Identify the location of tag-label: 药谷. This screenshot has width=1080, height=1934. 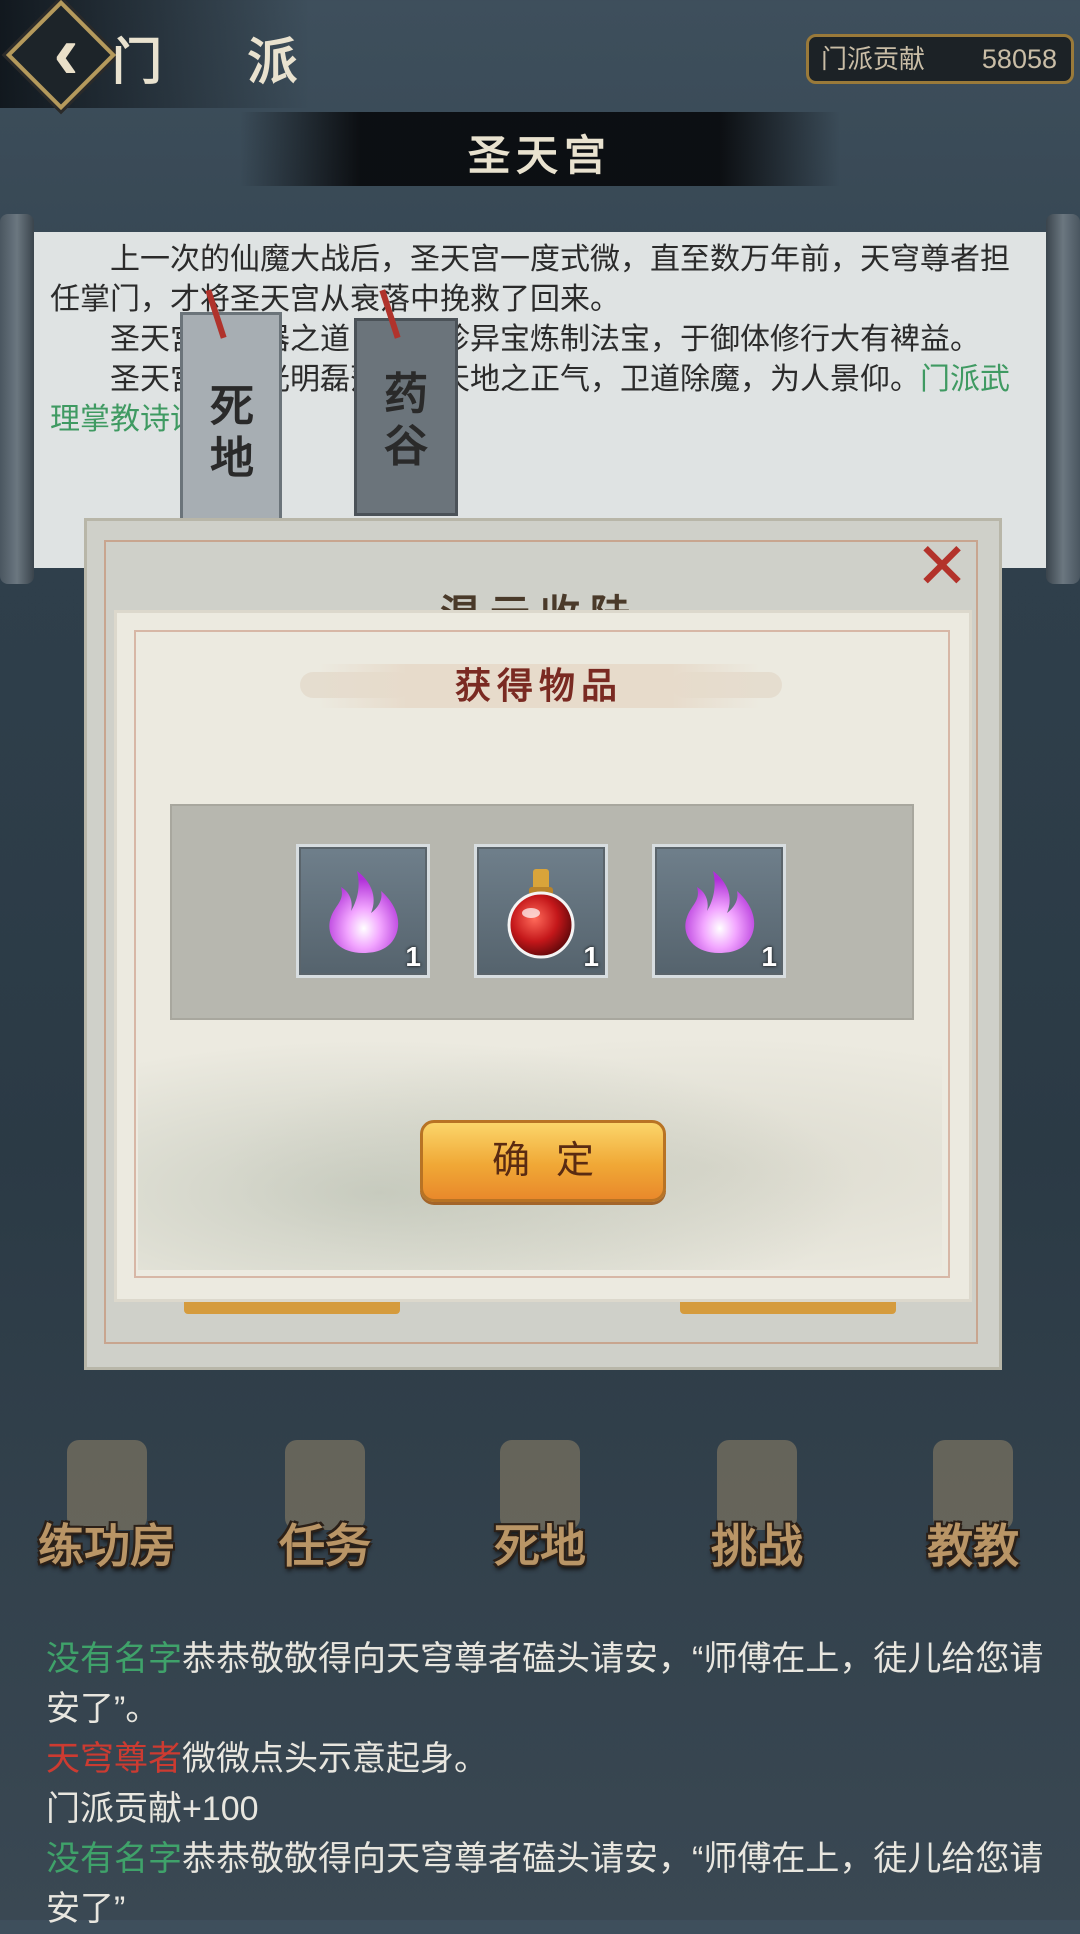
(406, 420).